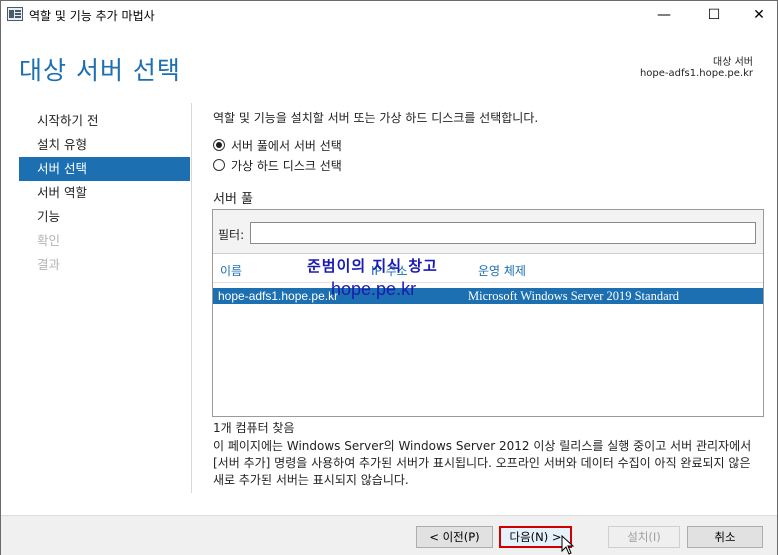 This screenshot has width=778, height=555. What do you see at coordinates (574, 296) in the screenshot?
I see `cell-os: Microsoft Windows Server 2019 Standard` at bounding box center [574, 296].